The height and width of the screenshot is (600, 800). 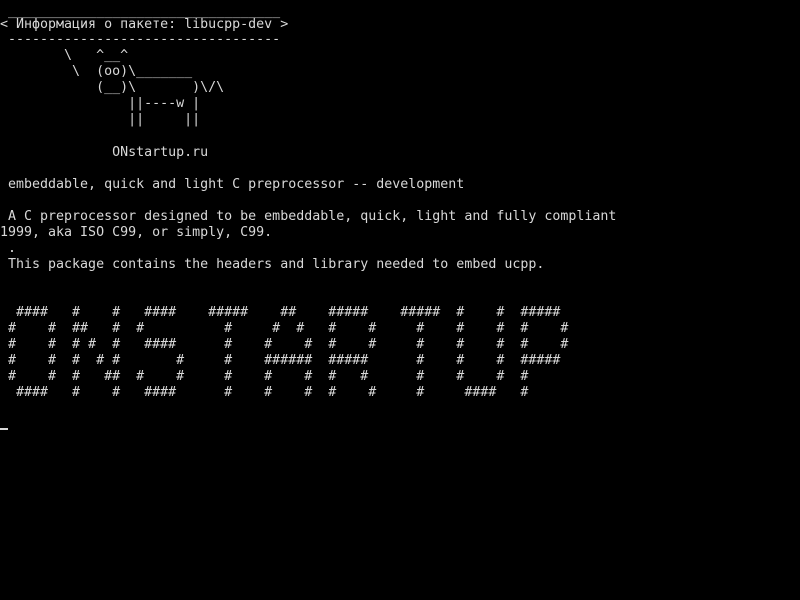 I want to click on banner-line: # # # ## # # # # # # # # # # #, so click(x=264, y=376).